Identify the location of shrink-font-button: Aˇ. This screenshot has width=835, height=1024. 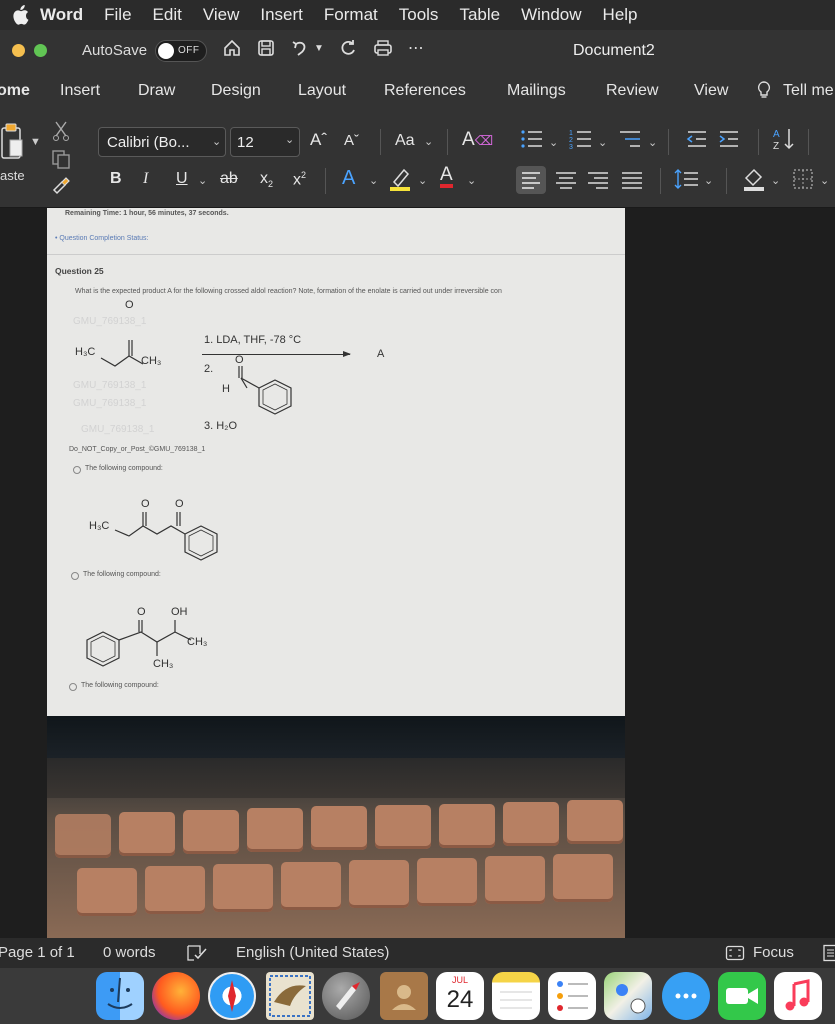
(351, 140).